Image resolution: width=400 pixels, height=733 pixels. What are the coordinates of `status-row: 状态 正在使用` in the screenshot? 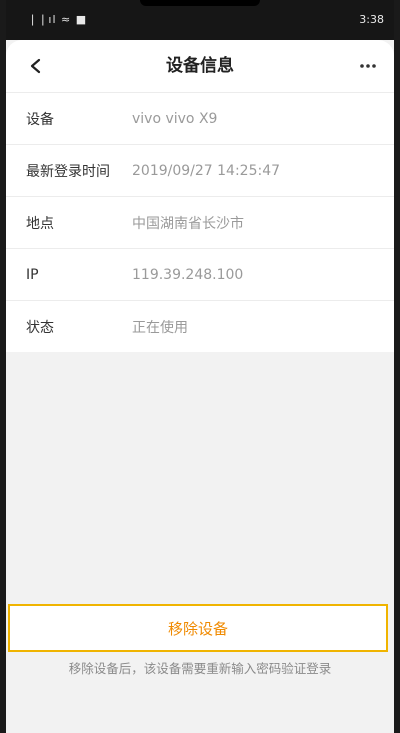 It's located at (200, 326).